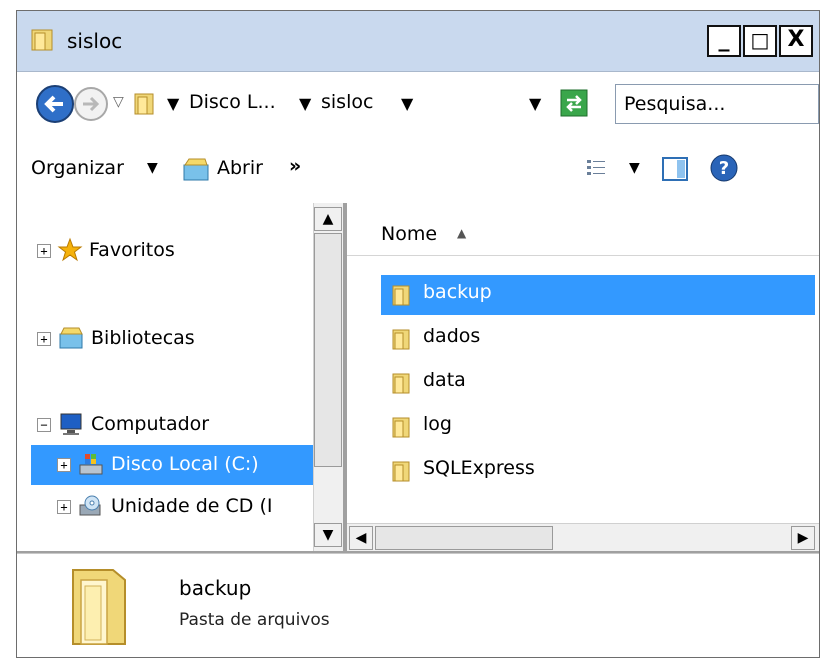 The width and height of the screenshot is (820, 658). I want to click on list-item: SQLExpress, so click(598, 471).